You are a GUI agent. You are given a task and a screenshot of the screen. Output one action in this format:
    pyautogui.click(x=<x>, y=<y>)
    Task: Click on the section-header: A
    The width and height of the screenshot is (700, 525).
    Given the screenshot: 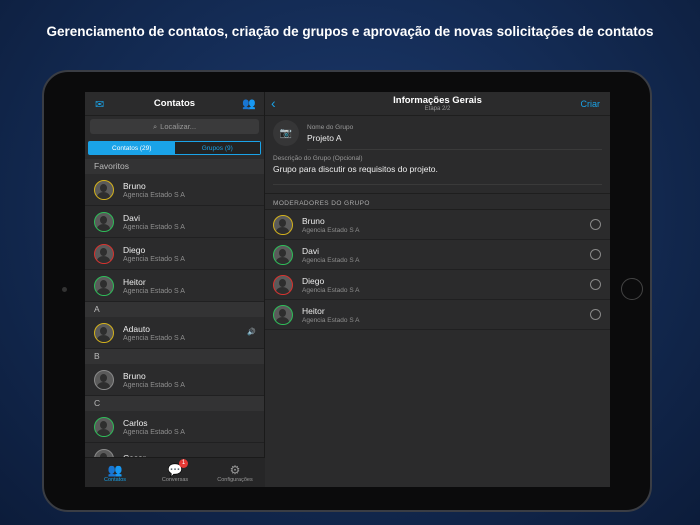 What is the action you would take?
    pyautogui.click(x=174, y=309)
    